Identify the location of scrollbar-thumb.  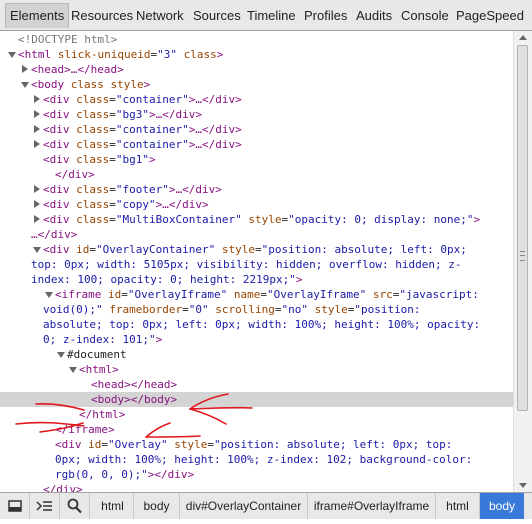
(522, 228).